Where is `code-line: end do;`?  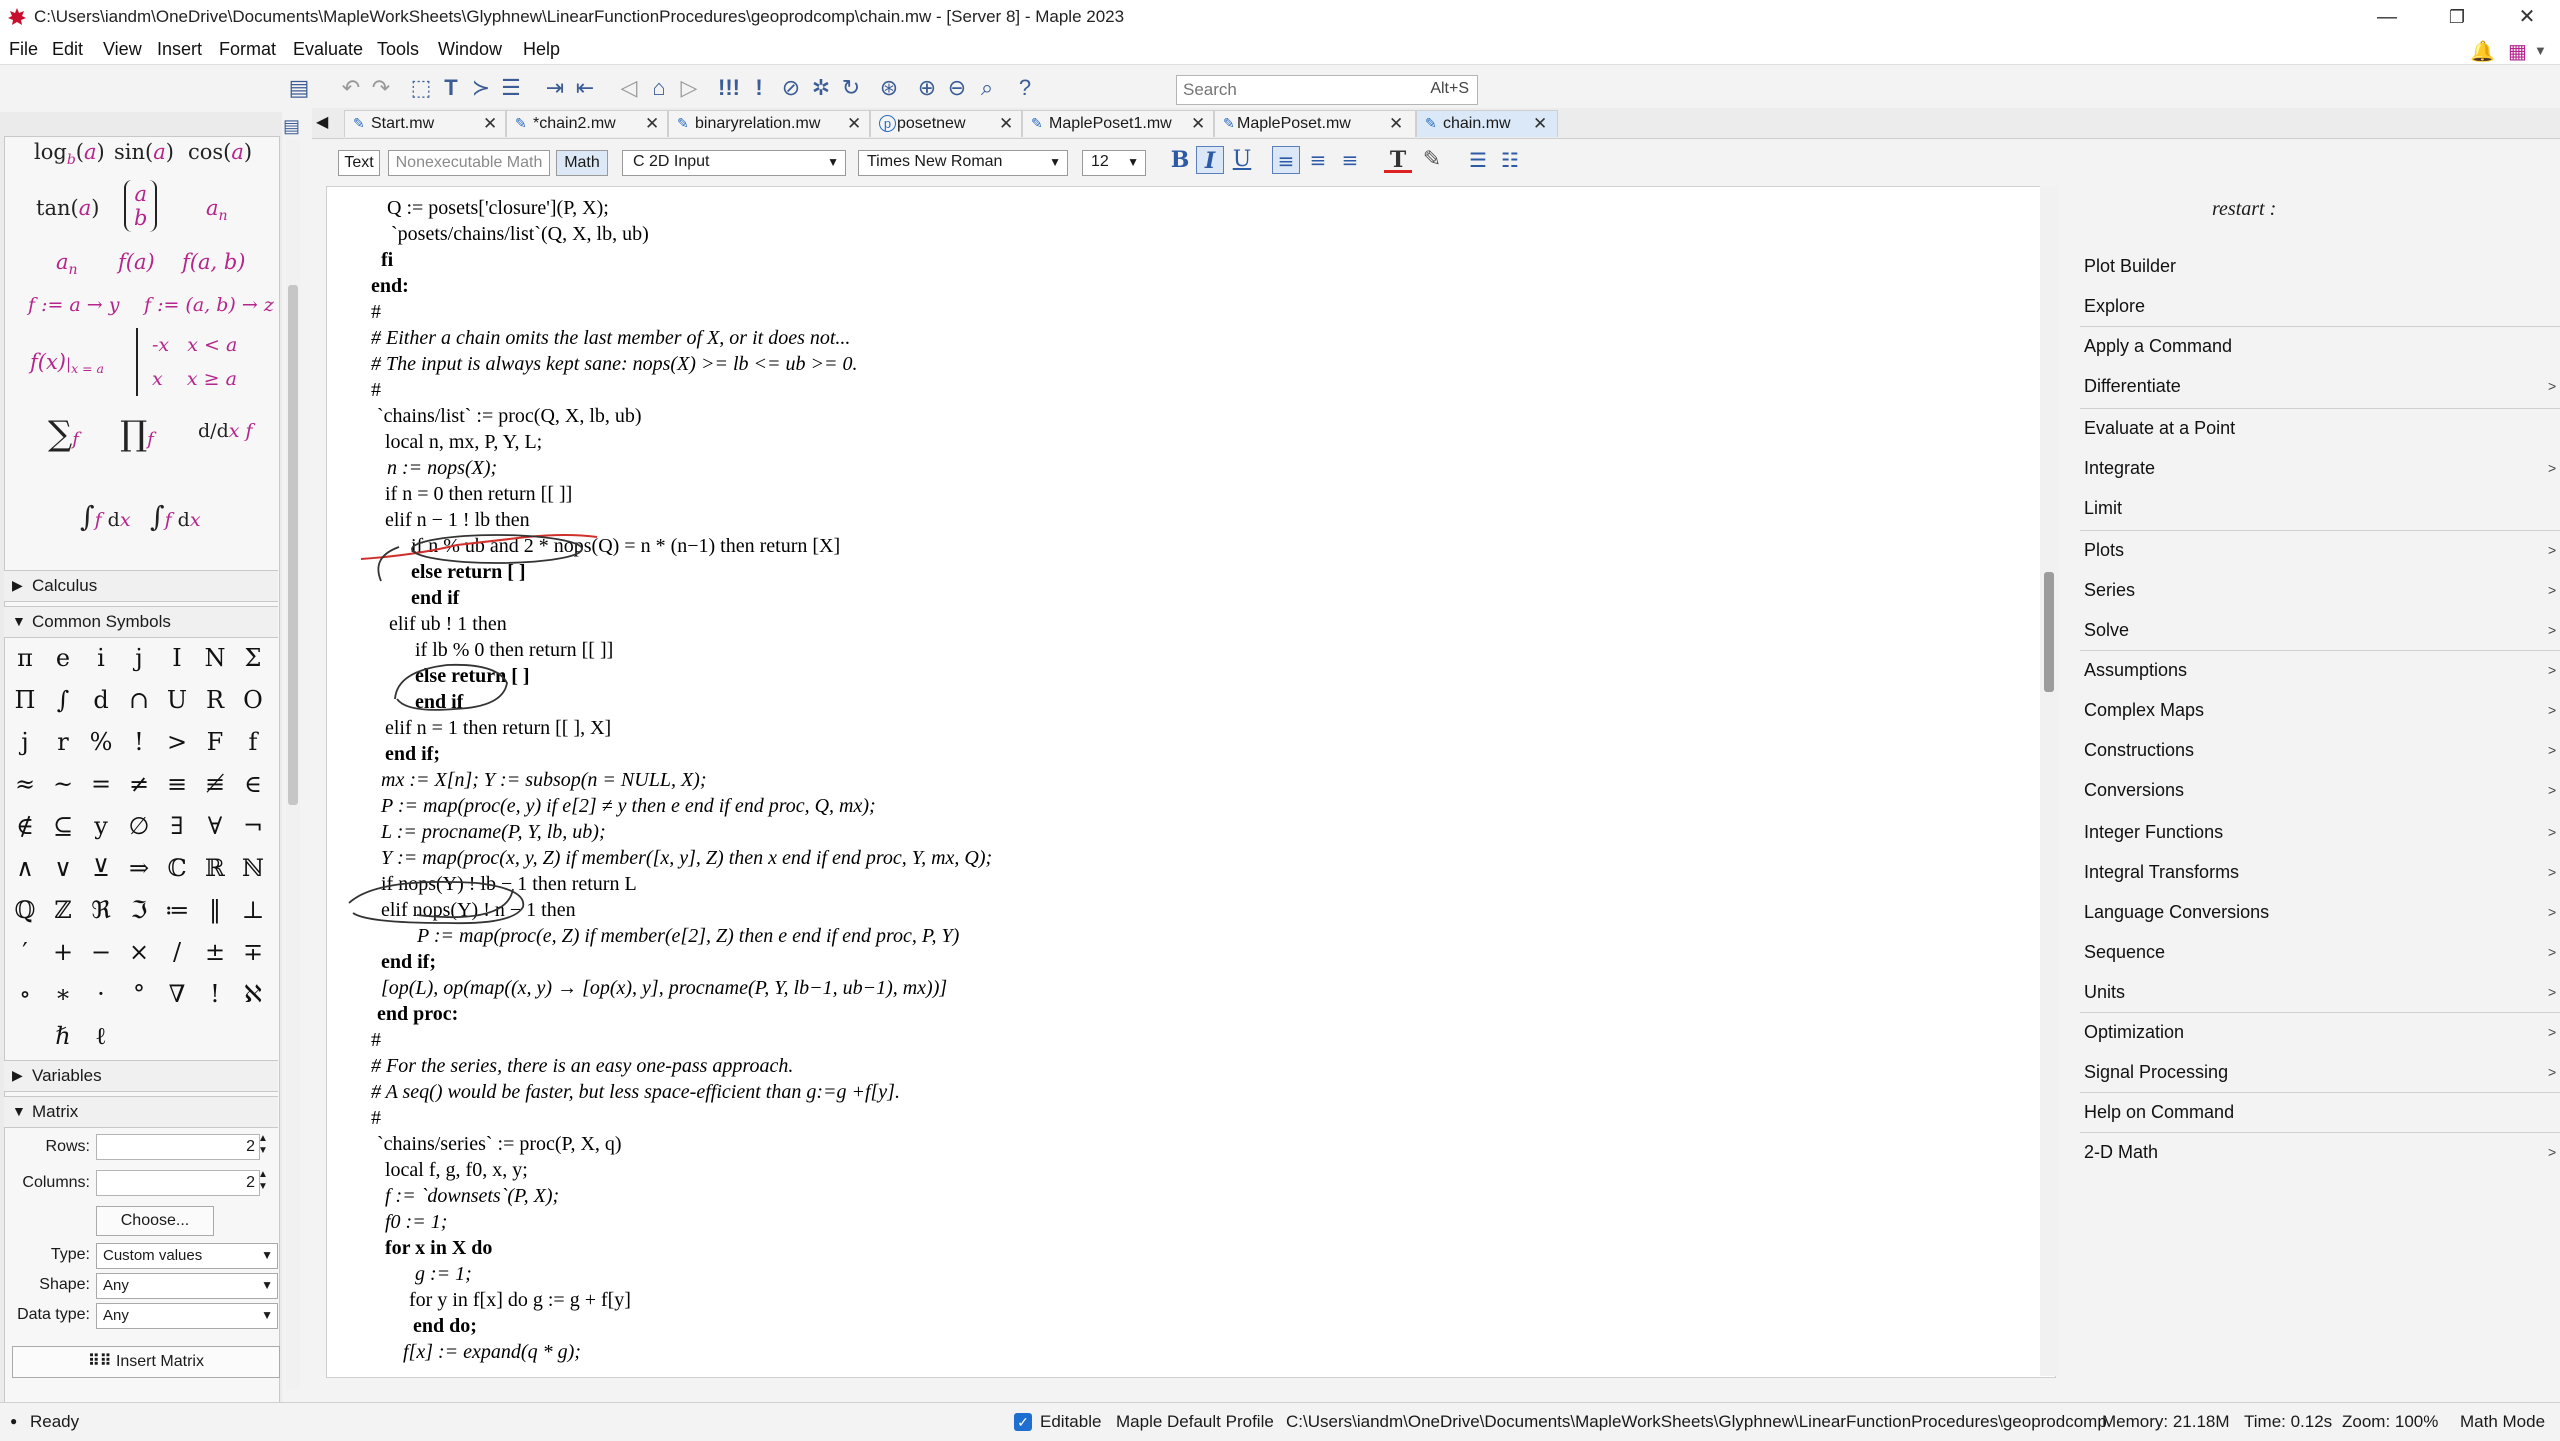 code-line: end do; is located at coordinates (445, 1326).